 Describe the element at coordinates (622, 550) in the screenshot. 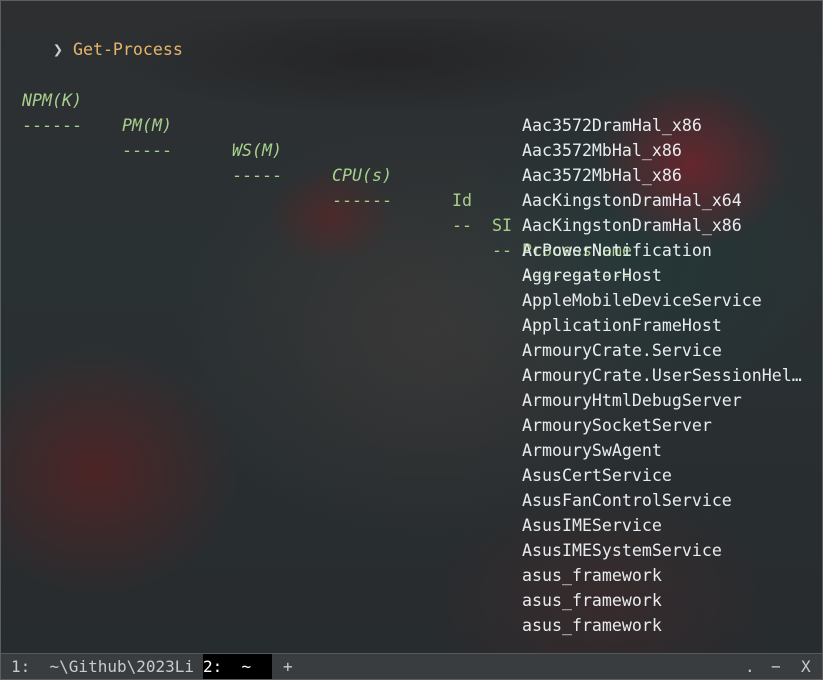

I see `process-name-cell: AsusIMESystemService` at that location.